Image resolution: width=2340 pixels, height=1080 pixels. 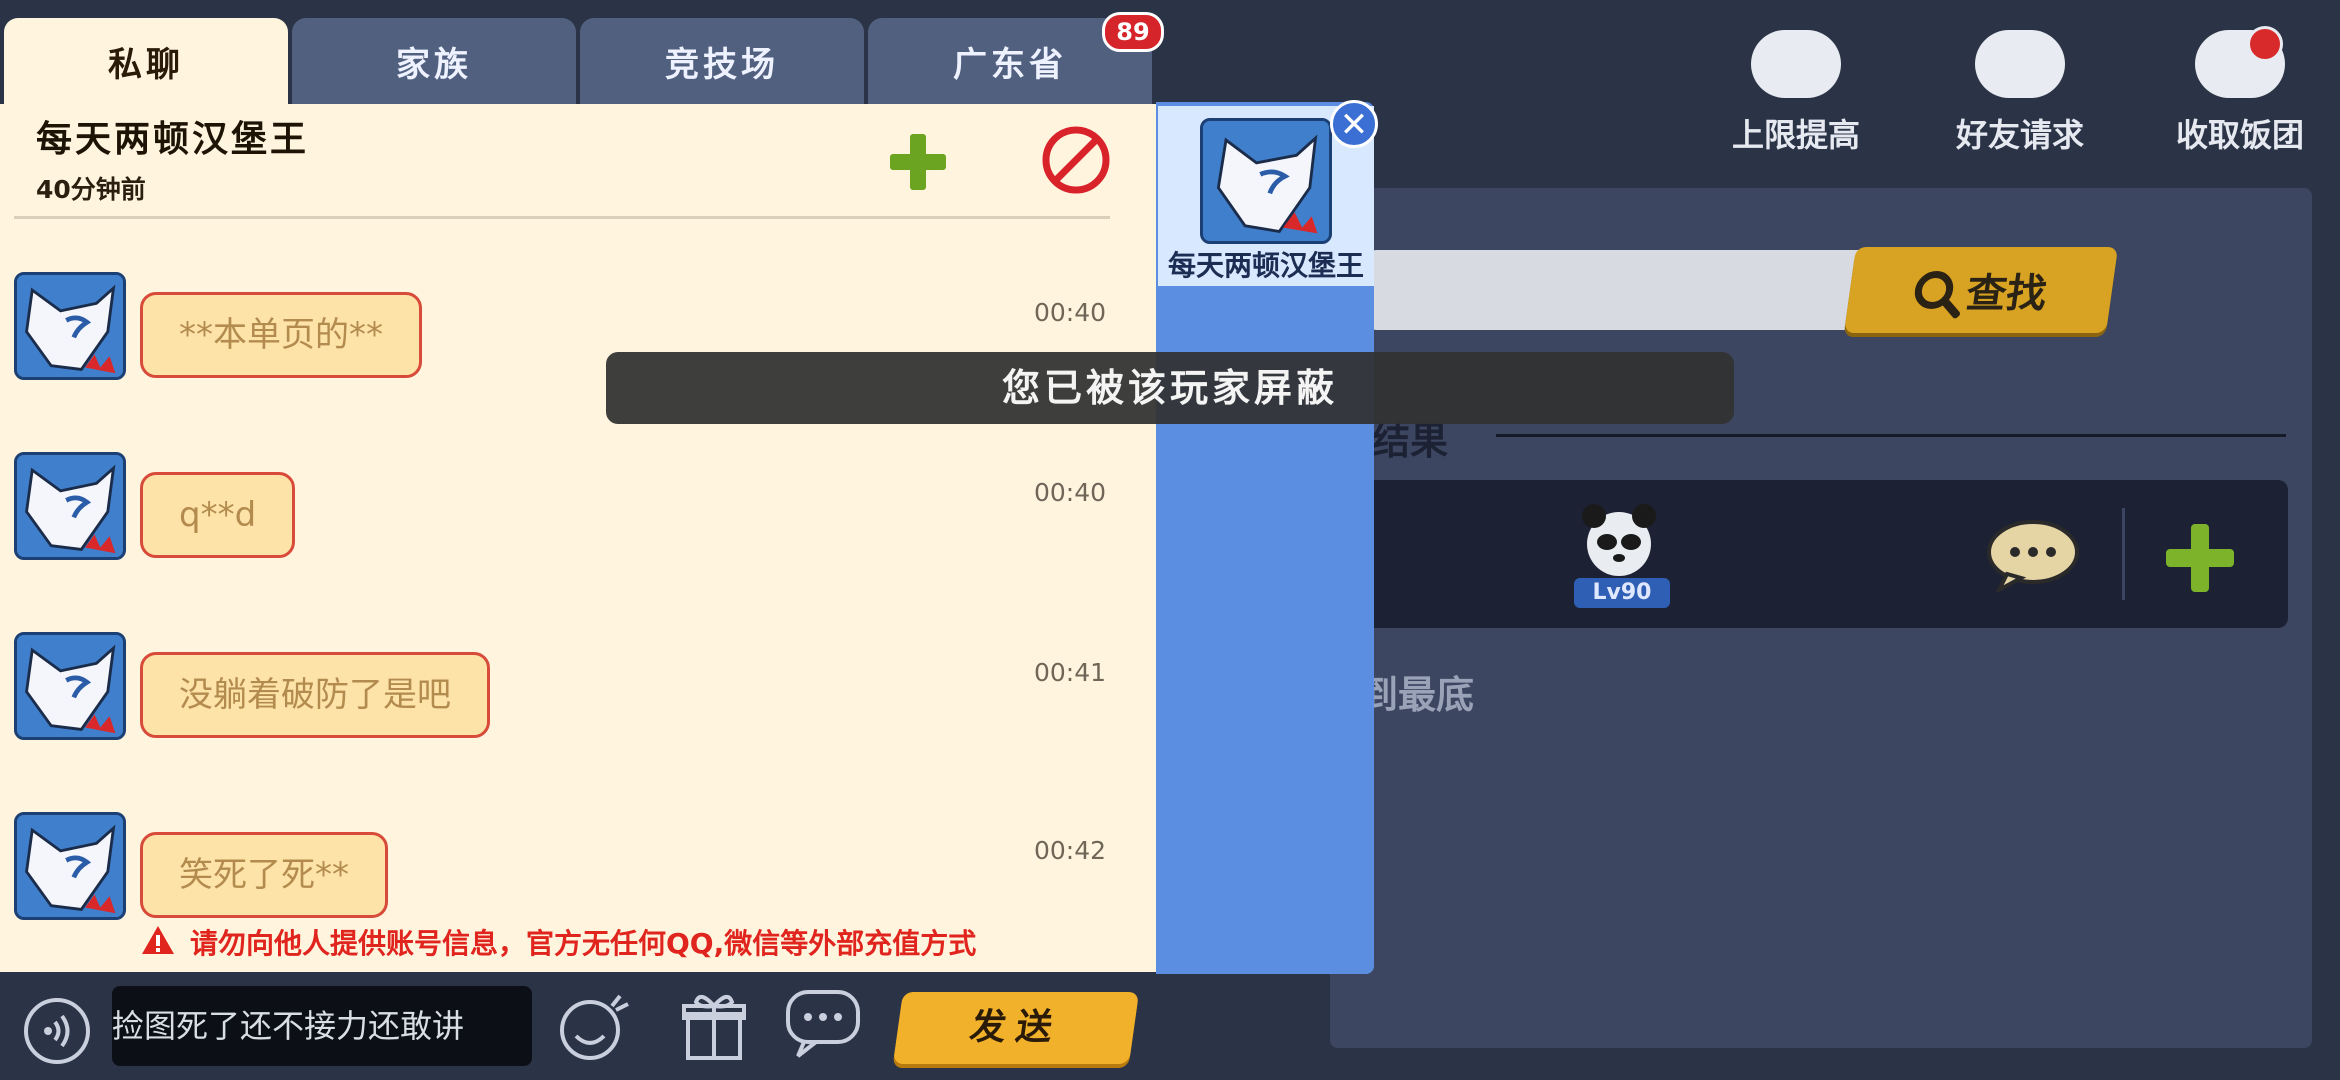 I want to click on send-button: 发送, so click(x=1016, y=1028).